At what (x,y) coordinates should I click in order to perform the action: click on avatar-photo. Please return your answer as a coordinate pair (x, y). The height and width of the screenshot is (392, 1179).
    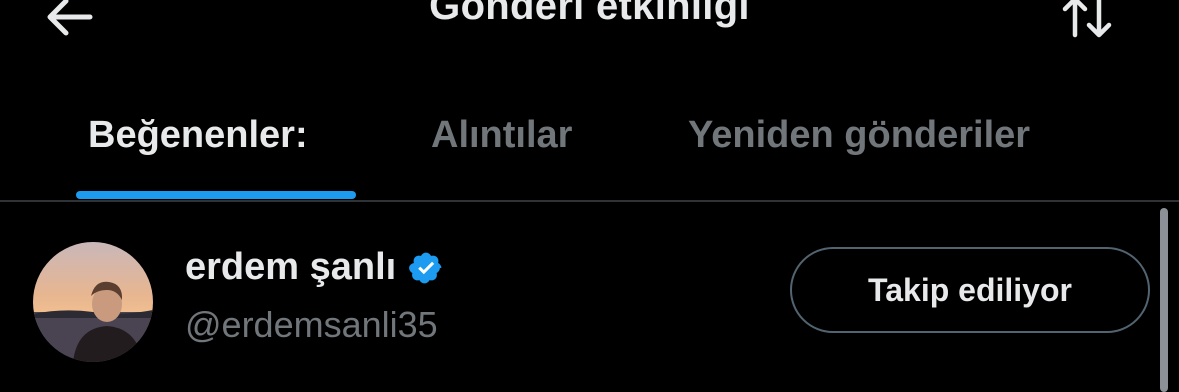
    Looking at the image, I should click on (93, 302).